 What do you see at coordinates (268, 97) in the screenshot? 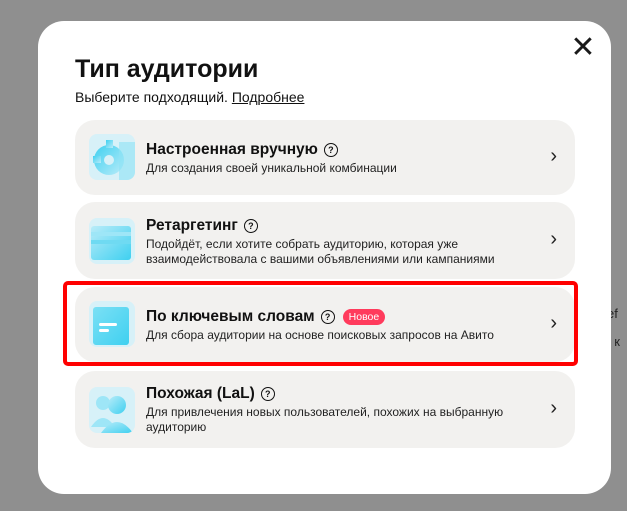
I see `more-link: Подробнее` at bounding box center [268, 97].